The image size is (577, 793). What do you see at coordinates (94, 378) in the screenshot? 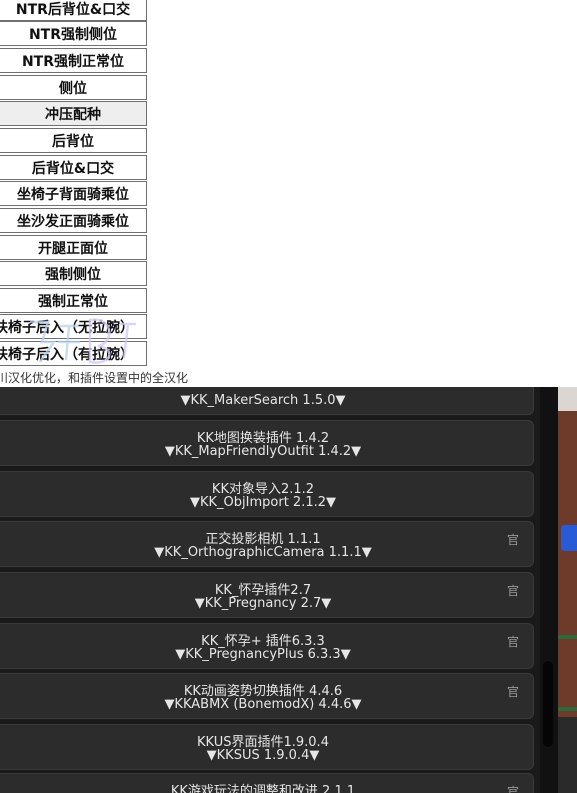
I see `caption-text: 川汉化优化，和插件设置中的全汉化` at bounding box center [94, 378].